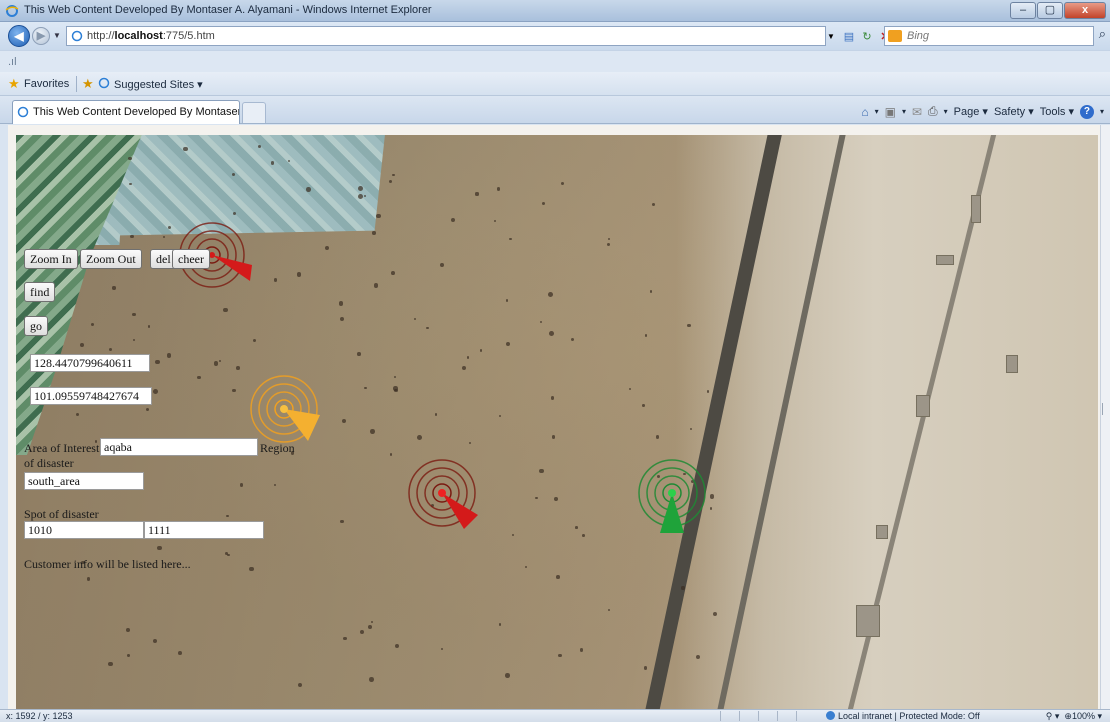 The width and height of the screenshot is (1110, 722). I want to click on compatibility-view-icon: ▤, so click(849, 36).